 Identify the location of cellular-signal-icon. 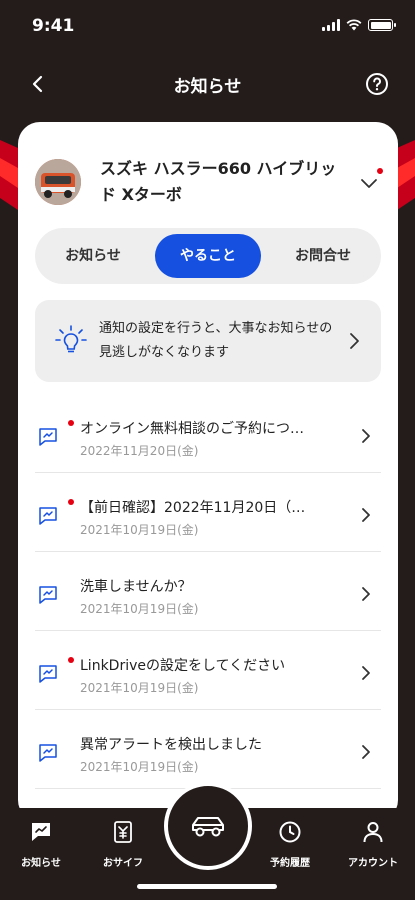
(331, 25).